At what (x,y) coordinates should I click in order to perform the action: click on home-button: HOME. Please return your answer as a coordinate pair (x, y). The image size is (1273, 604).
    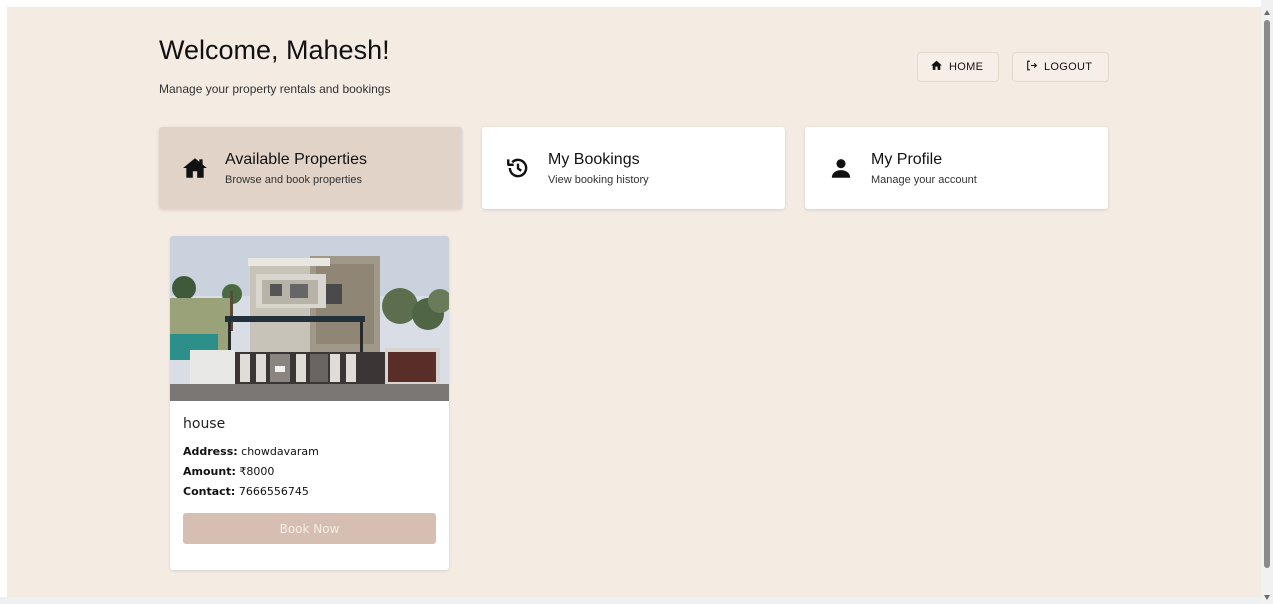
    Looking at the image, I should click on (958, 67).